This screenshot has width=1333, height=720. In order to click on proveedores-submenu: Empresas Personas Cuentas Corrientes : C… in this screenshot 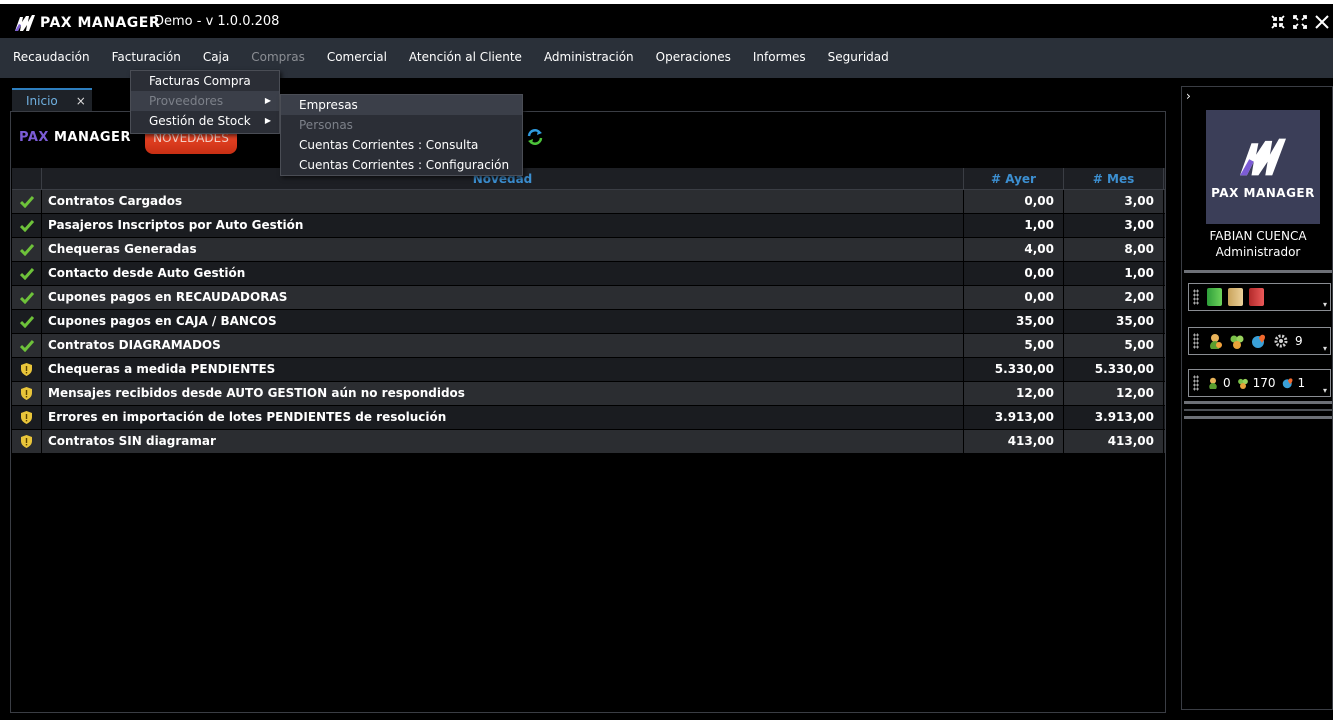, I will do `click(401, 135)`.